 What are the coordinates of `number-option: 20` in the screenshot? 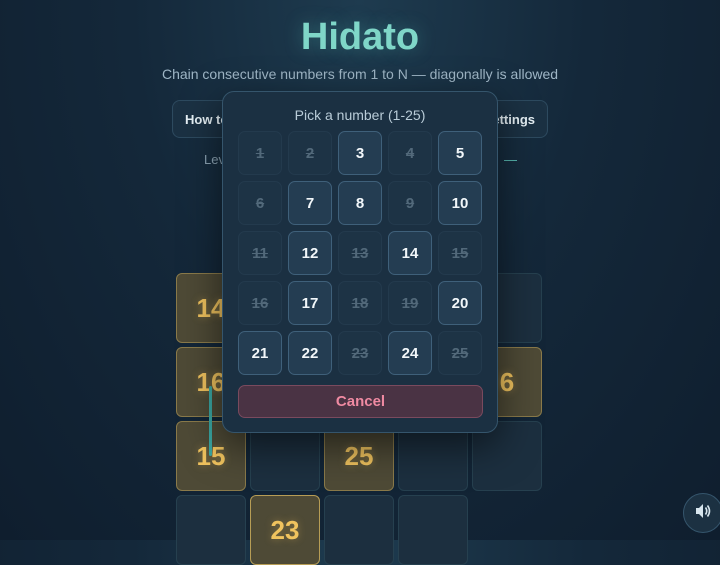 It's located at (460, 303).